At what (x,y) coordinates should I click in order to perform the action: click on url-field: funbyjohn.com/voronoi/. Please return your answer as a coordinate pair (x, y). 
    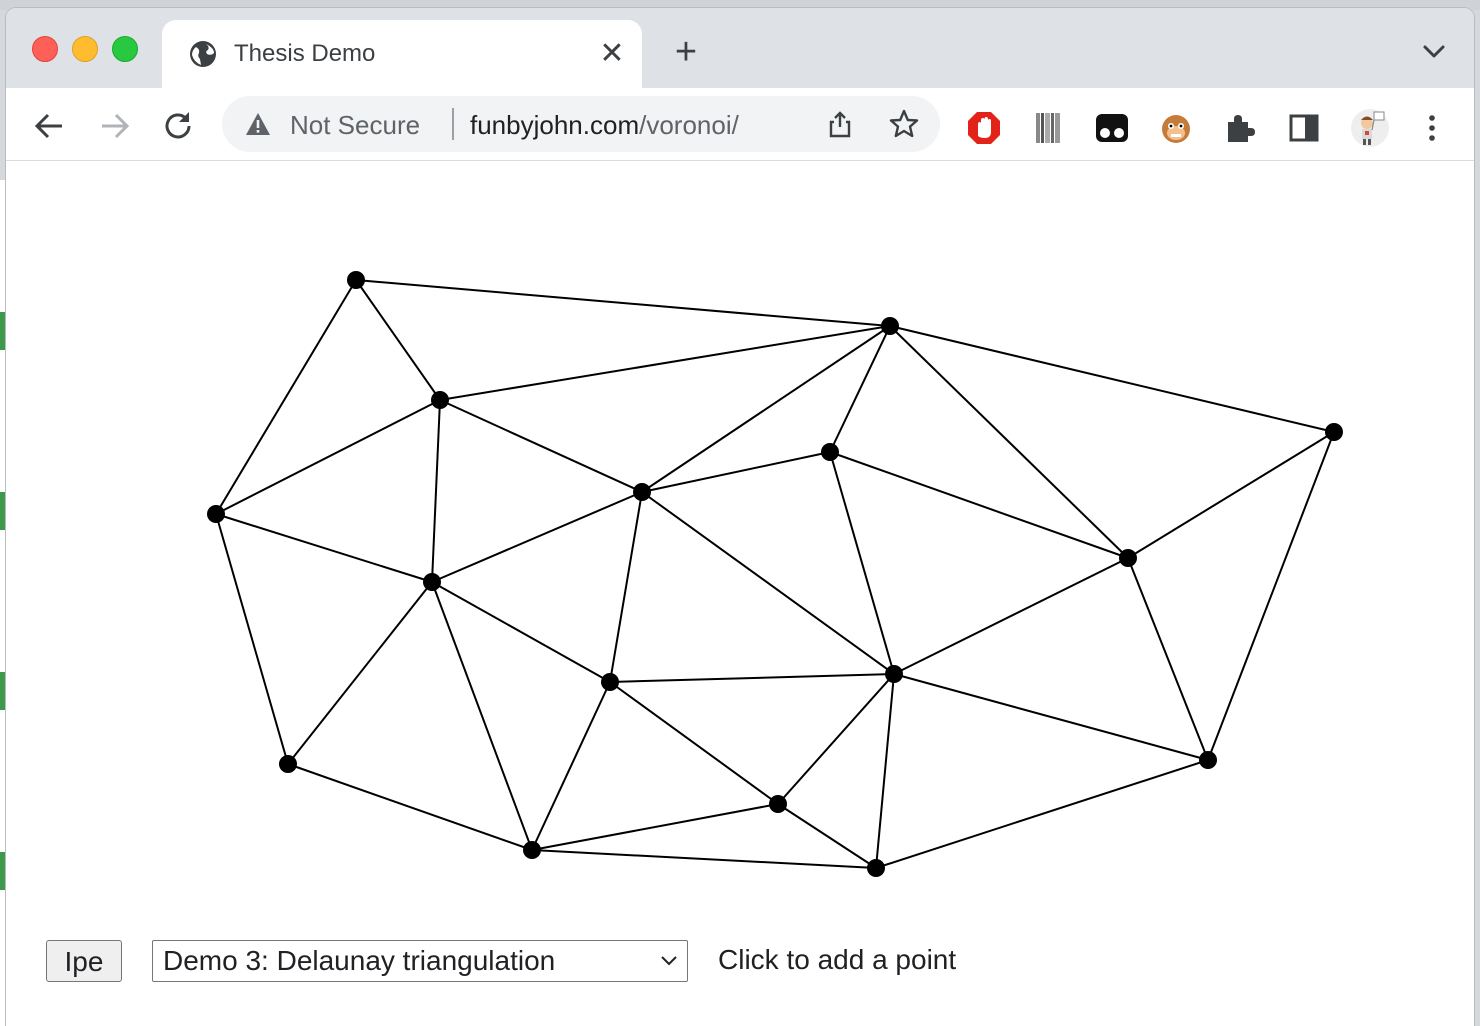
    Looking at the image, I should click on (604, 125).